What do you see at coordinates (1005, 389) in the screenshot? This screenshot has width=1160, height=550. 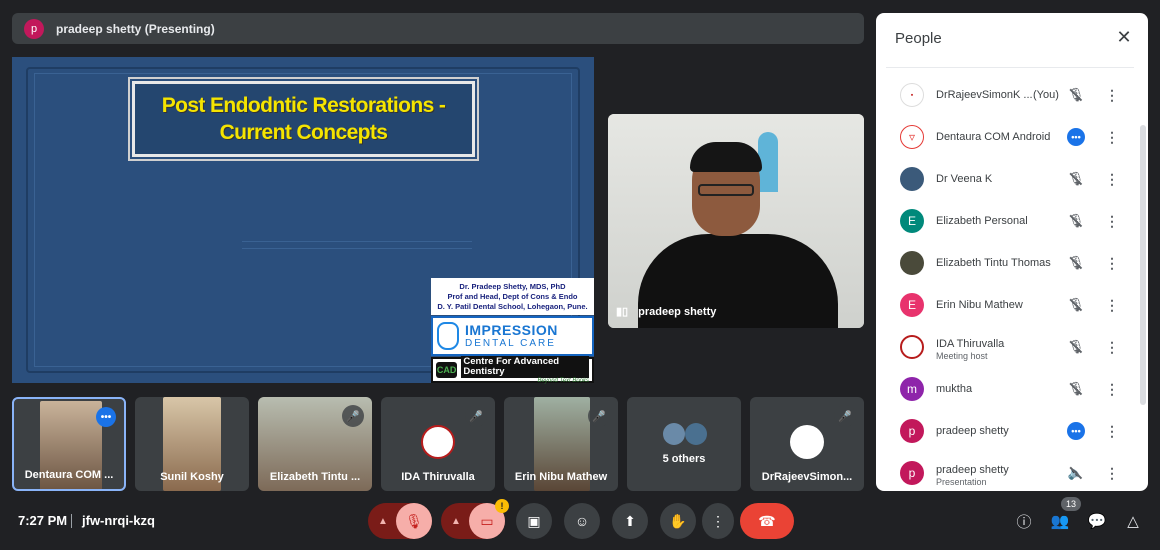 I see `people-row: m muktha 🎙 ⋮` at bounding box center [1005, 389].